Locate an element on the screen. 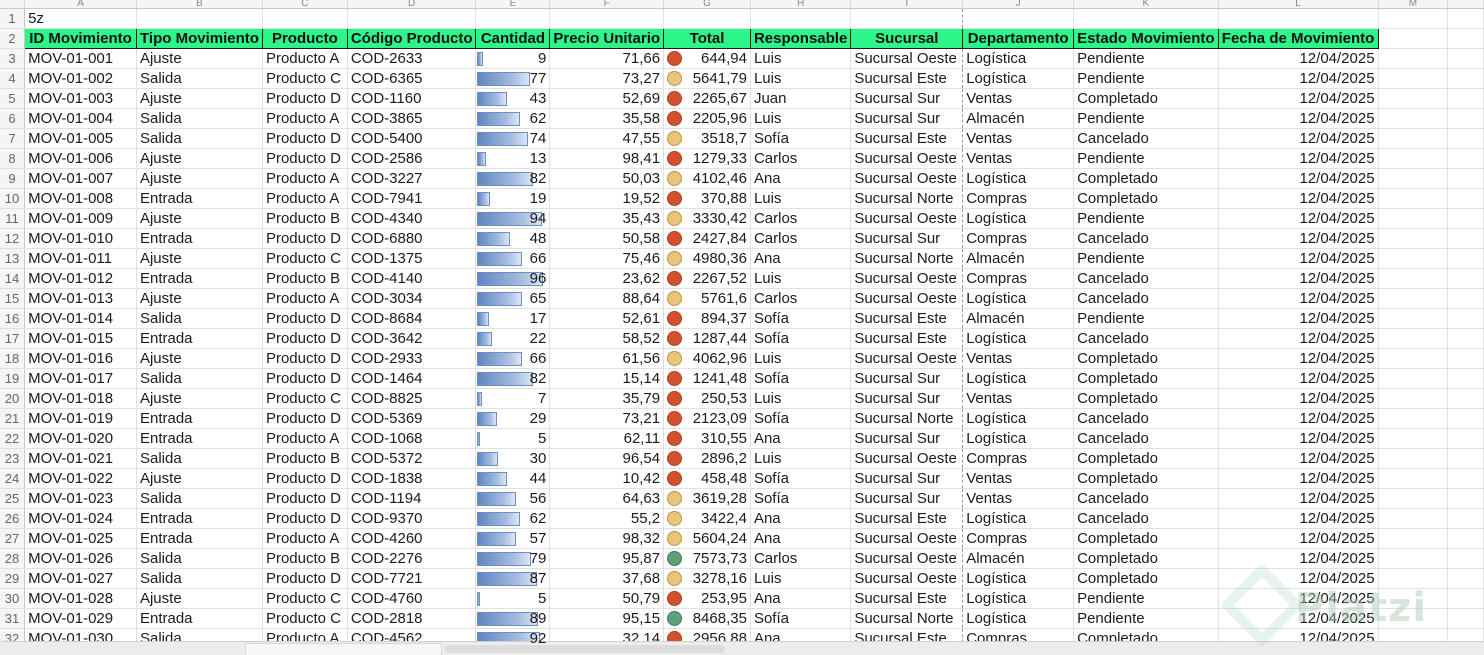  total-cell: 894,37 is located at coordinates (707, 318).